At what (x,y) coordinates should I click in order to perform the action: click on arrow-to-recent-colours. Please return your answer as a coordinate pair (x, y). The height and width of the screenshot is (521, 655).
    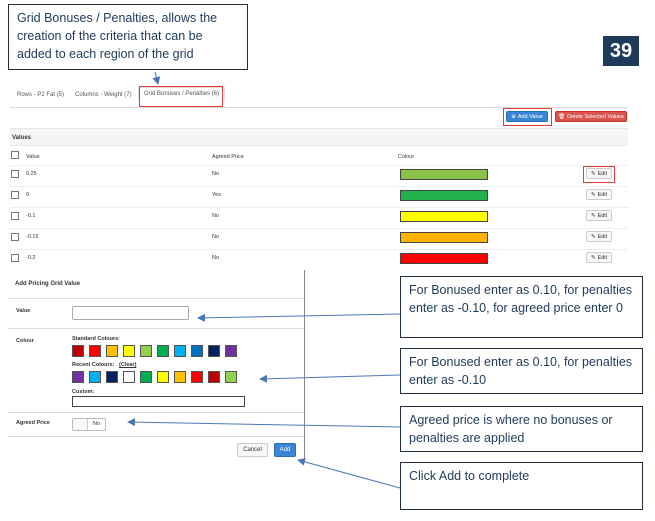
    Looking at the image, I should click on (330, 378).